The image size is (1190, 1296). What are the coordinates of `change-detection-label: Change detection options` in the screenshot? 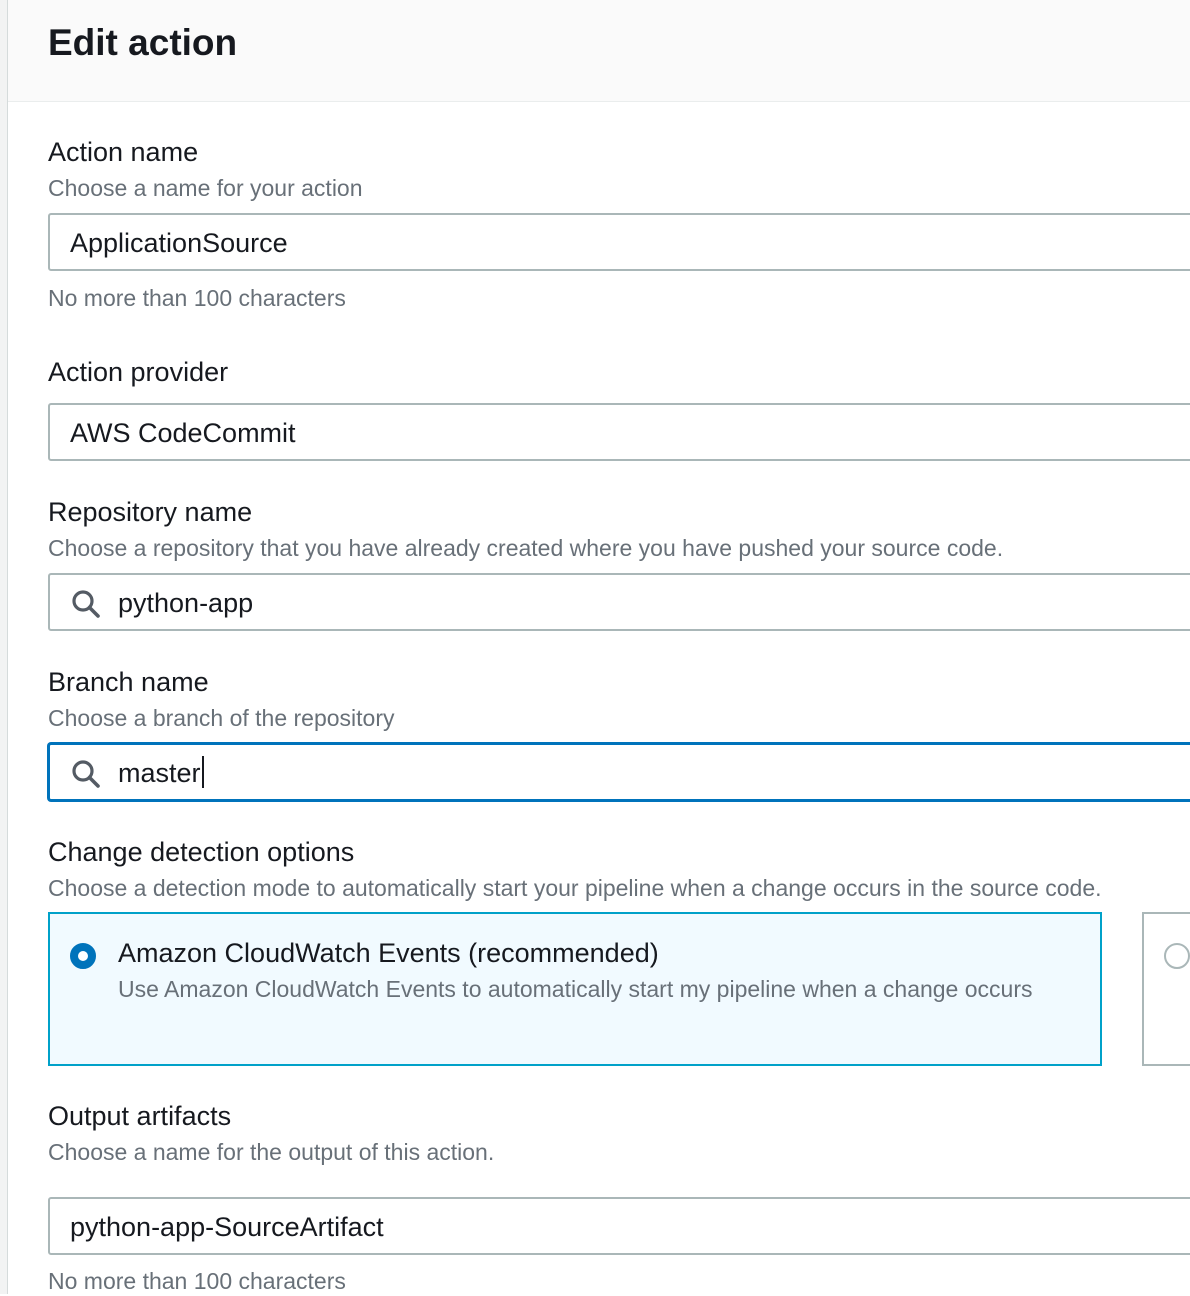 It's located at (201, 852).